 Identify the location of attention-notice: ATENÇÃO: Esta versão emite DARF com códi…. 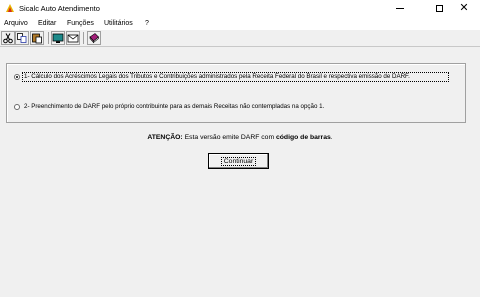
(240, 137).